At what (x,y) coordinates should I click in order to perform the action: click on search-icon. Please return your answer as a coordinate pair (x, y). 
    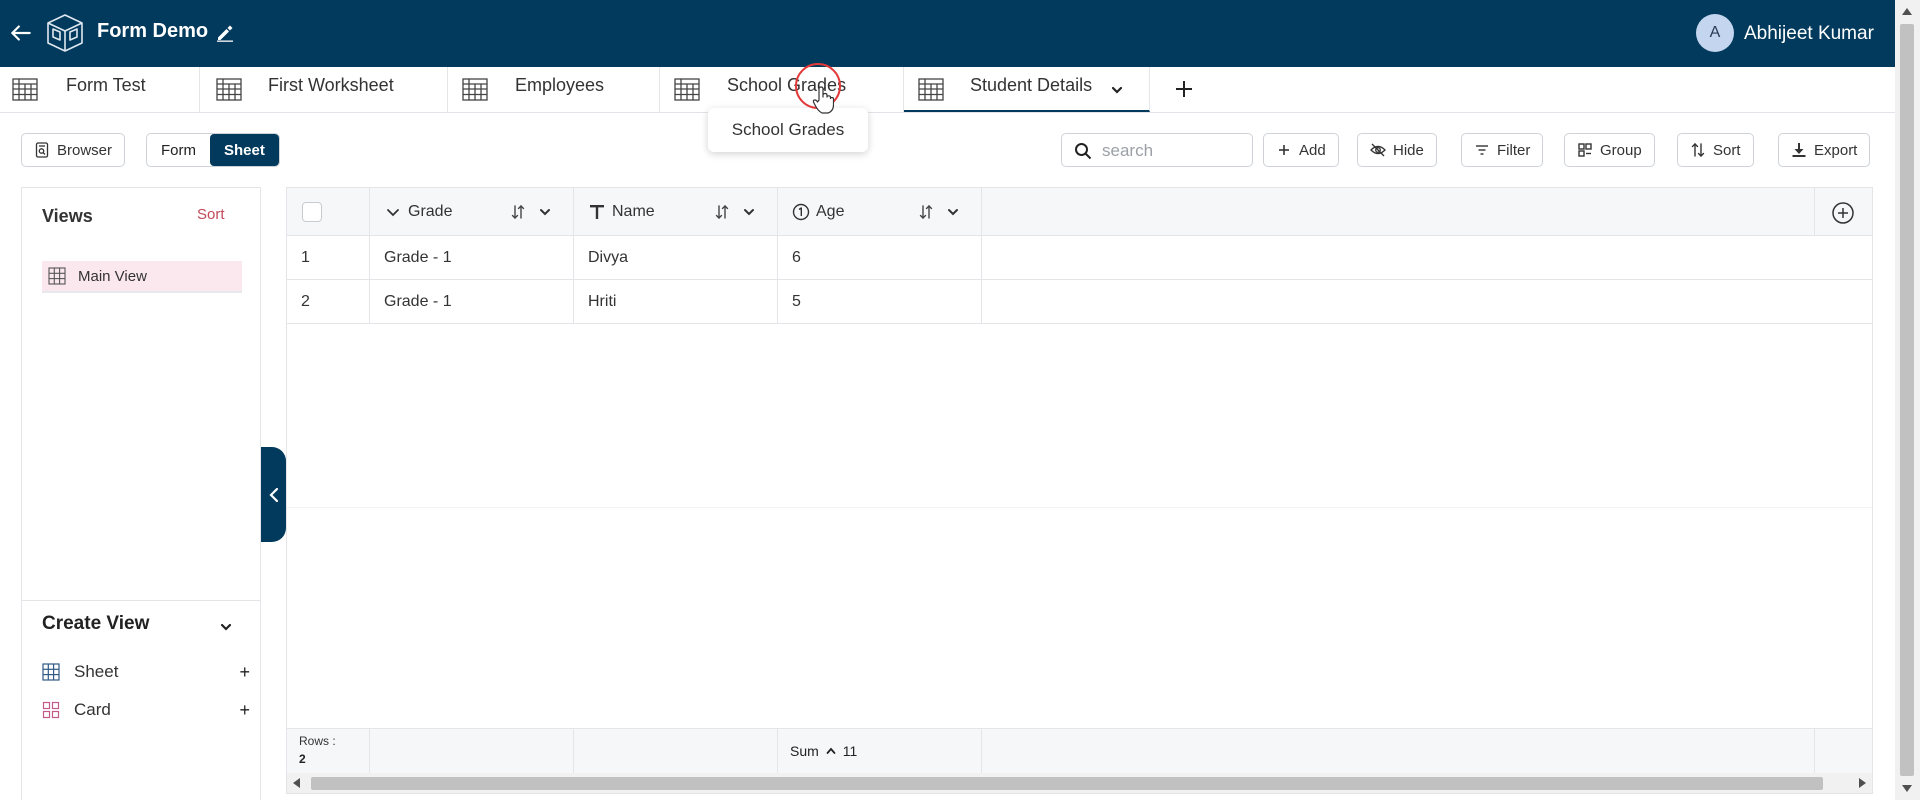
    Looking at the image, I should click on (1083, 151).